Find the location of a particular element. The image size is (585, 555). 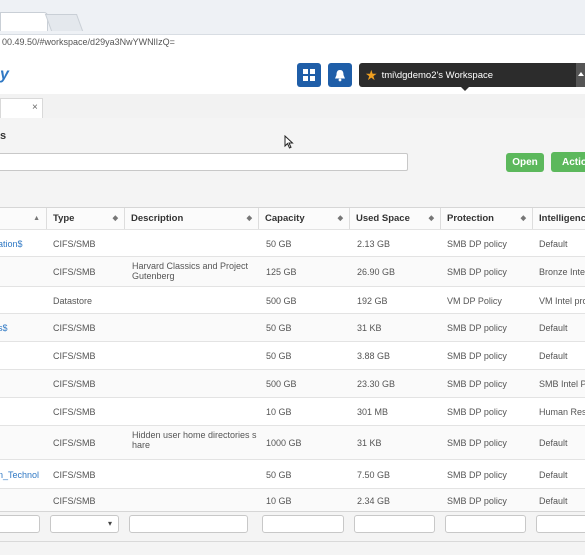

browser-tab is located at coordinates (24, 21).